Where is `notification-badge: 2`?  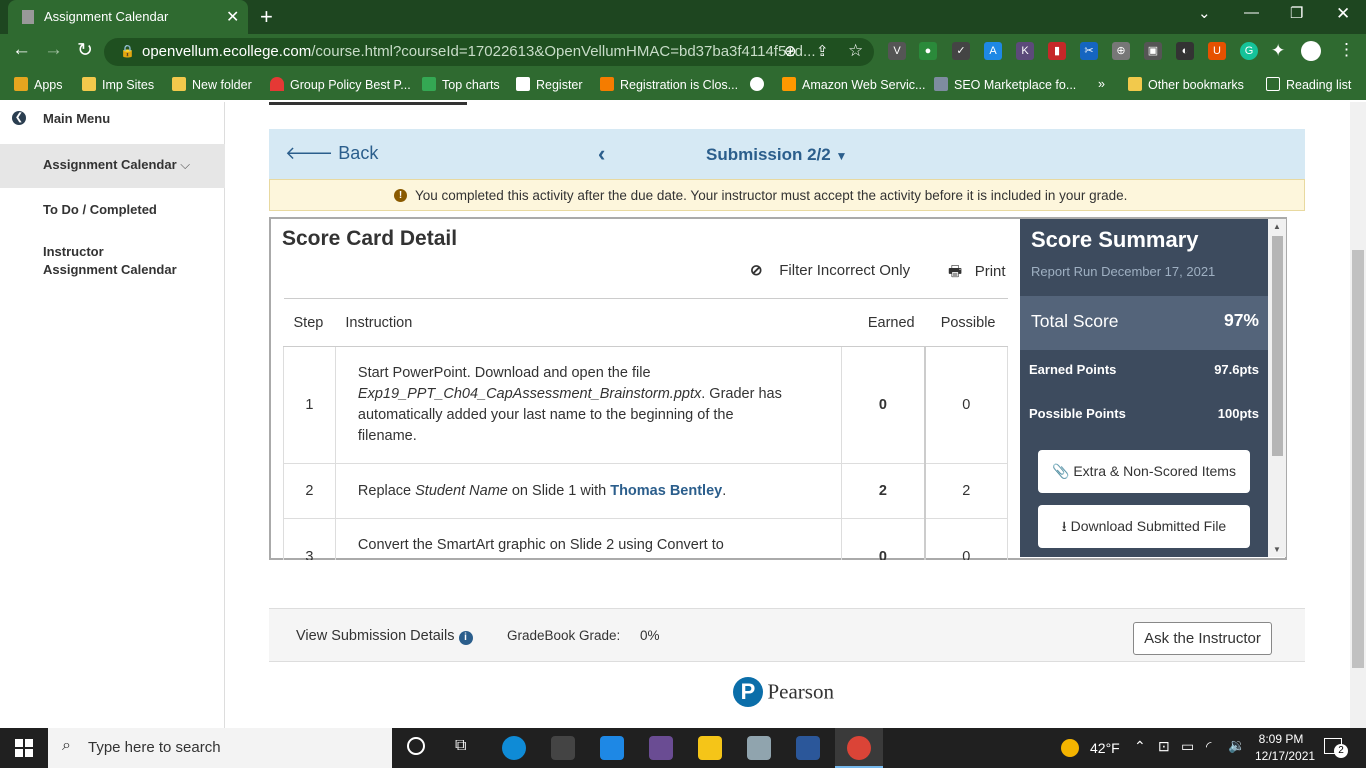 notification-badge: 2 is located at coordinates (1341, 751).